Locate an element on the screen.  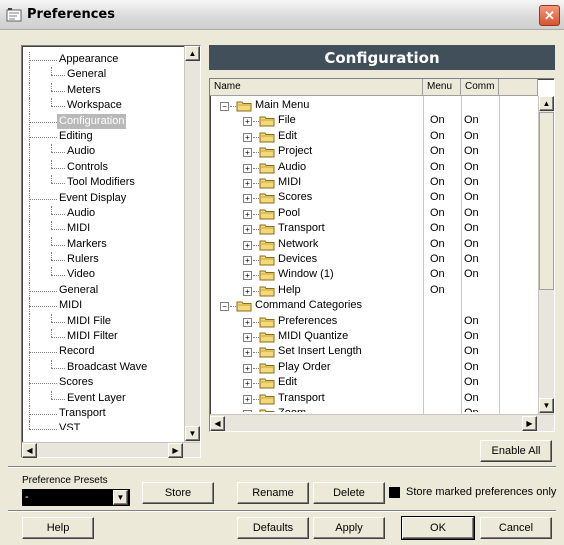
tree-item: Event Layer is located at coordinates (103, 398).